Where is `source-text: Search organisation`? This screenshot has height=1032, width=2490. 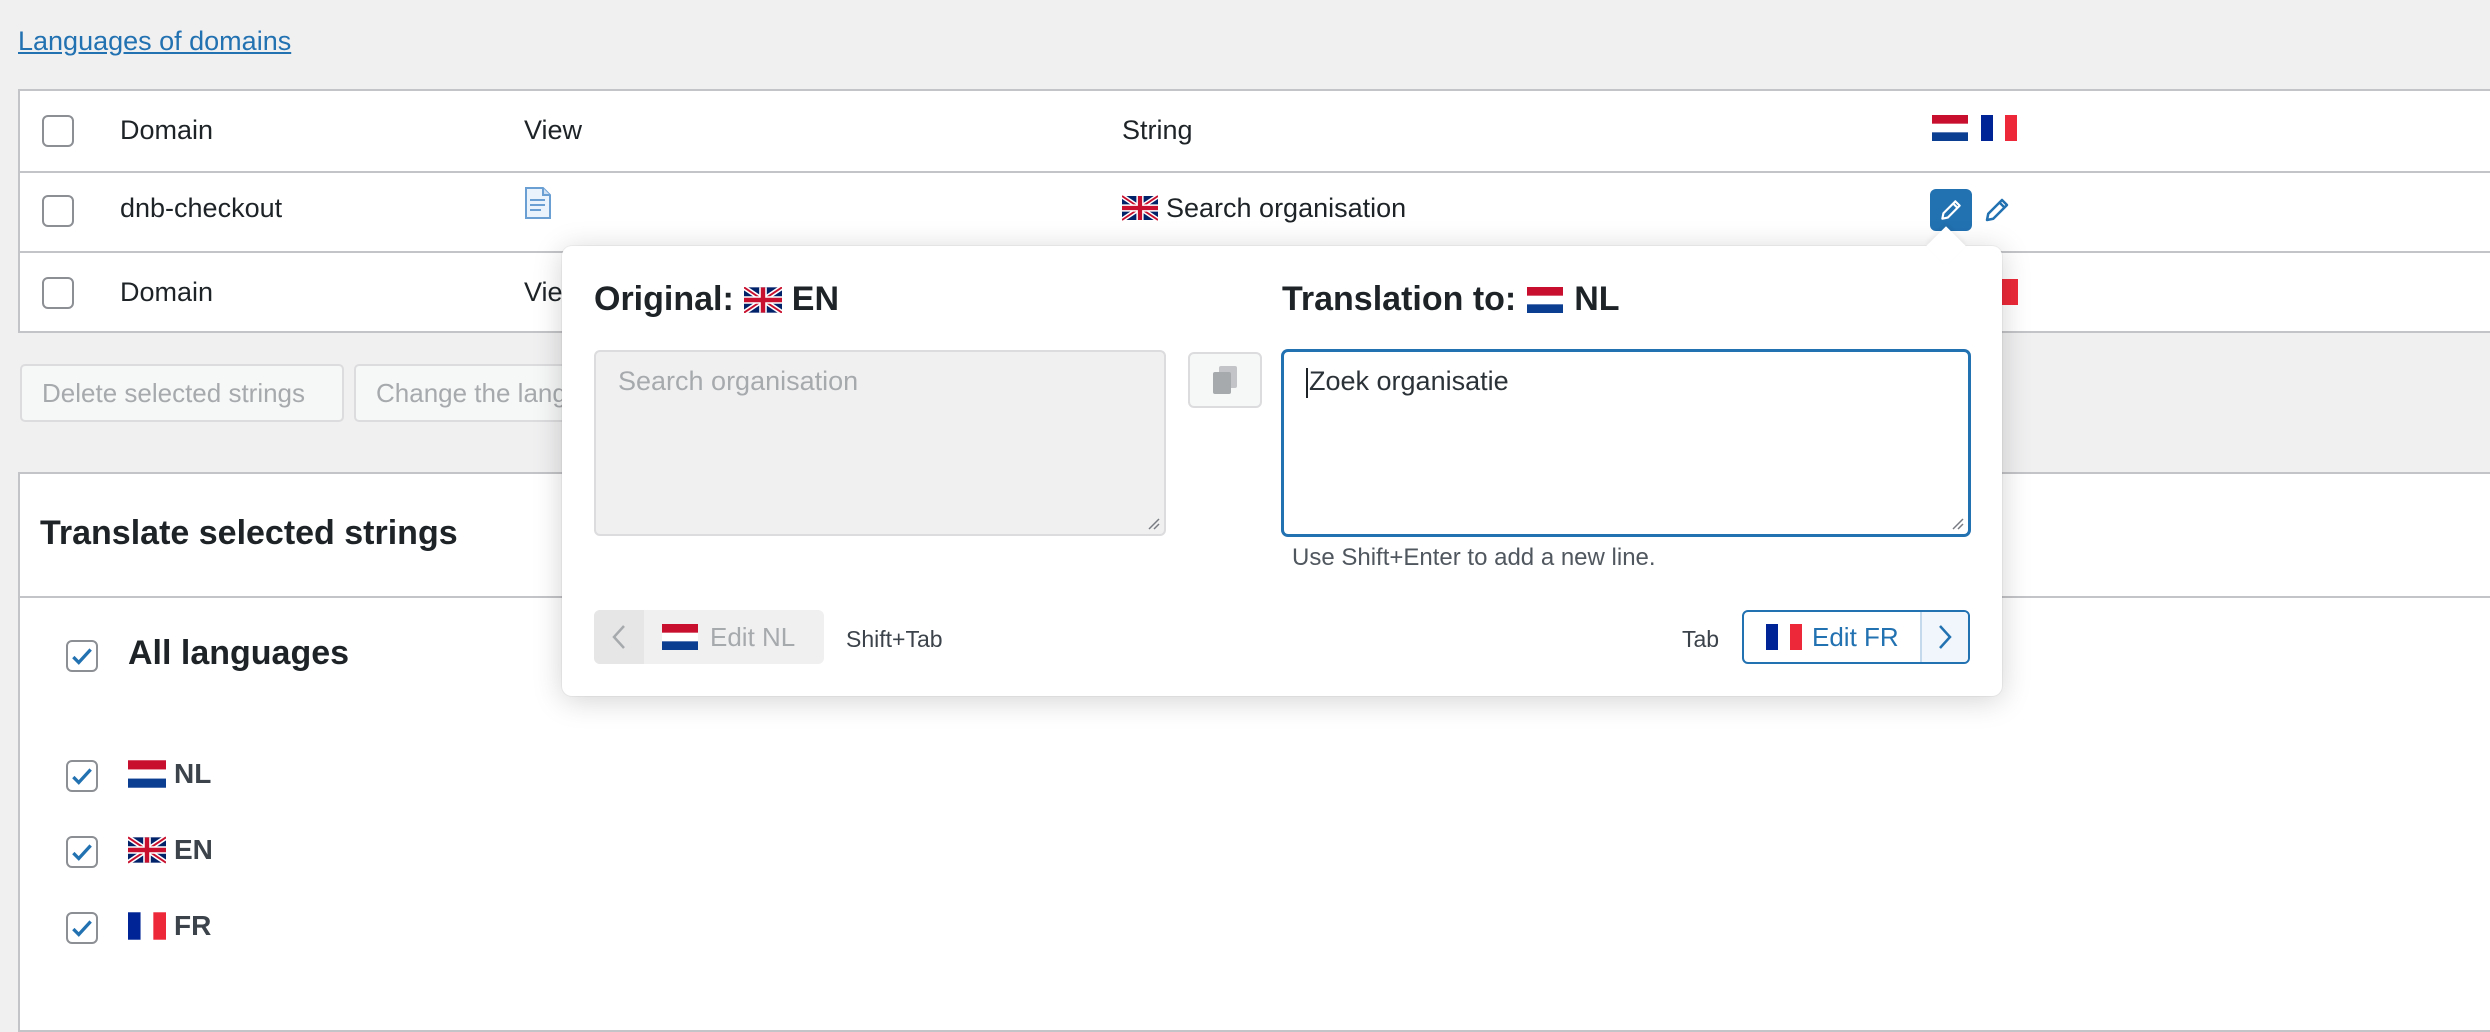 source-text: Search organisation is located at coordinates (738, 381).